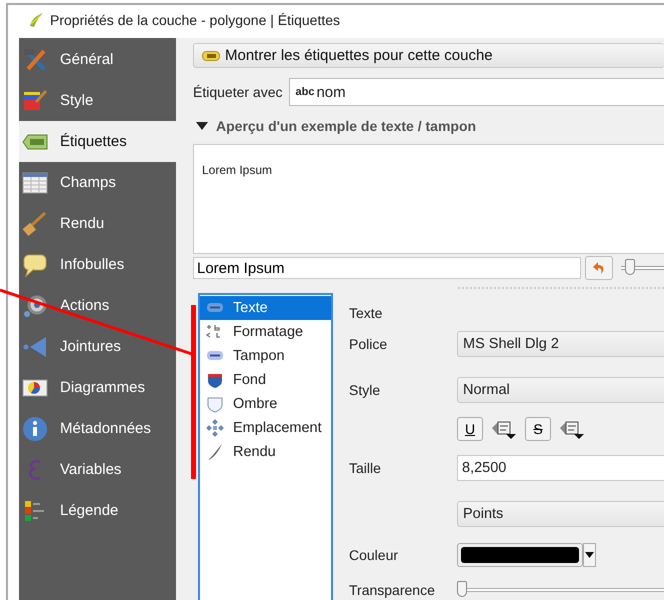 The height and width of the screenshot is (600, 664). I want to click on sidebar-item: Métadonnées, so click(97, 428).